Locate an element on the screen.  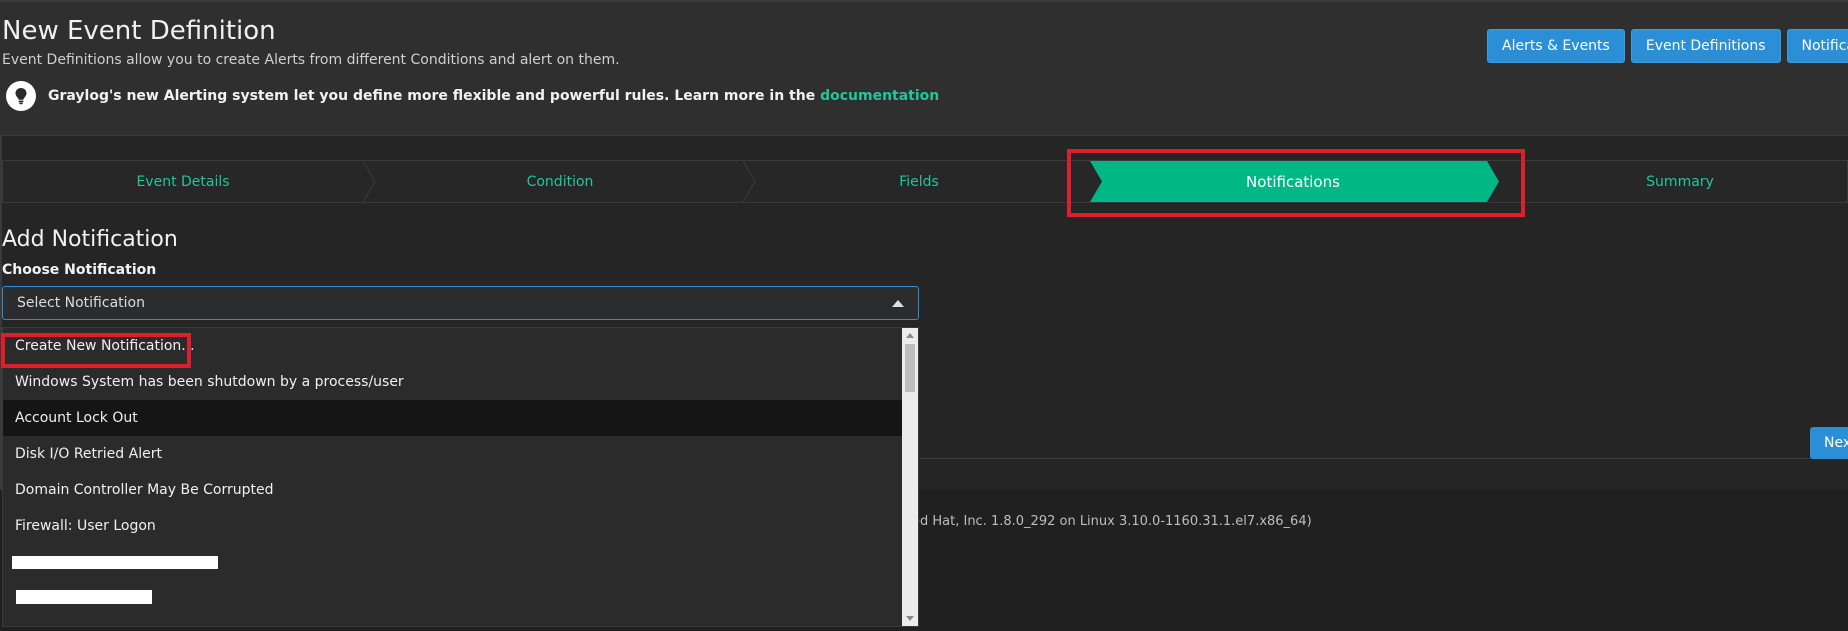
caret-up-icon is located at coordinates (898, 303).